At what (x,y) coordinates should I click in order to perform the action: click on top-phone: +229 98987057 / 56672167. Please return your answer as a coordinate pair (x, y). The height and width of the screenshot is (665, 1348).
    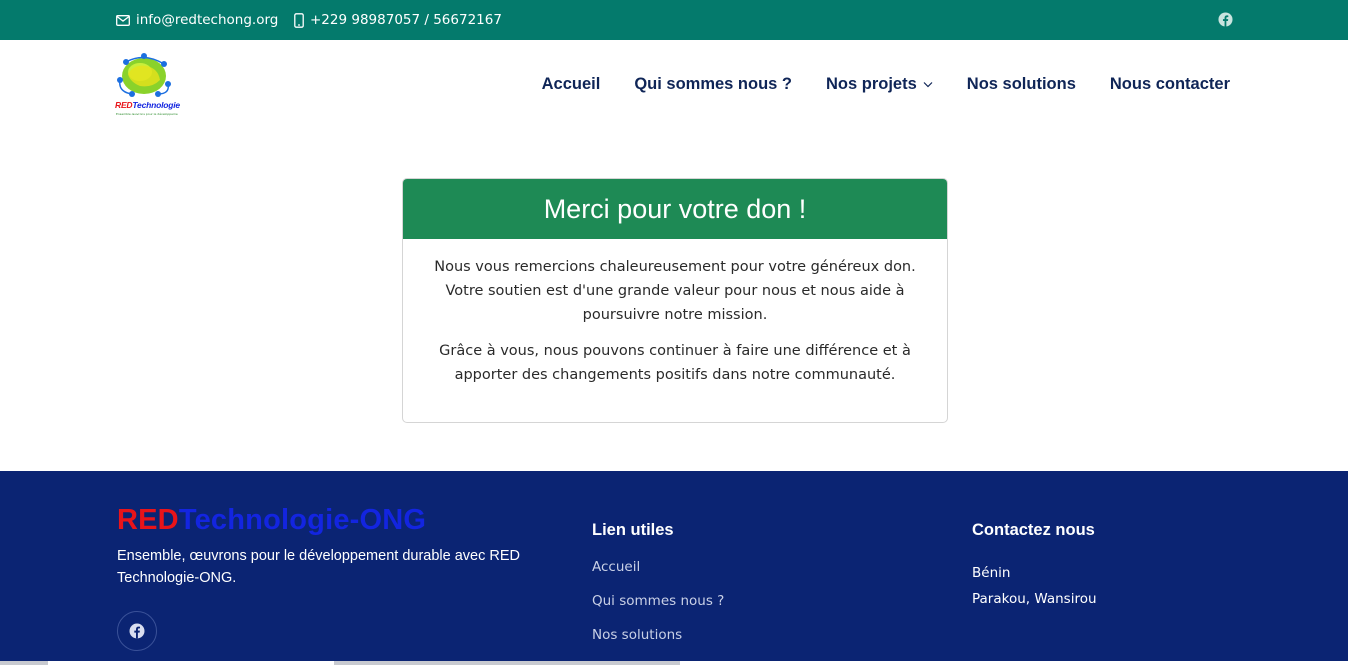
    Looking at the image, I should click on (398, 20).